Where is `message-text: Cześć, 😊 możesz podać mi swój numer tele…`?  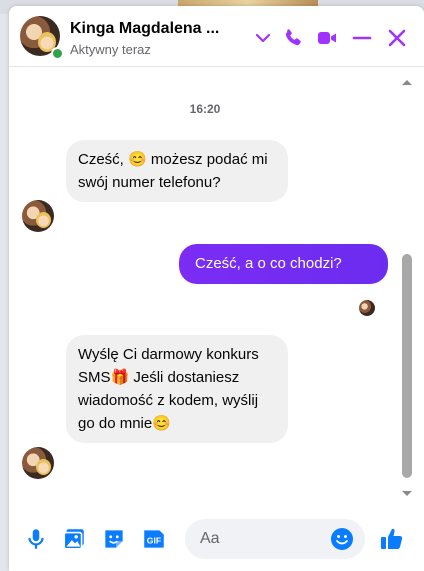
message-text: Cześć, 😊 możesz podać mi swój numer tele… is located at coordinates (173, 171).